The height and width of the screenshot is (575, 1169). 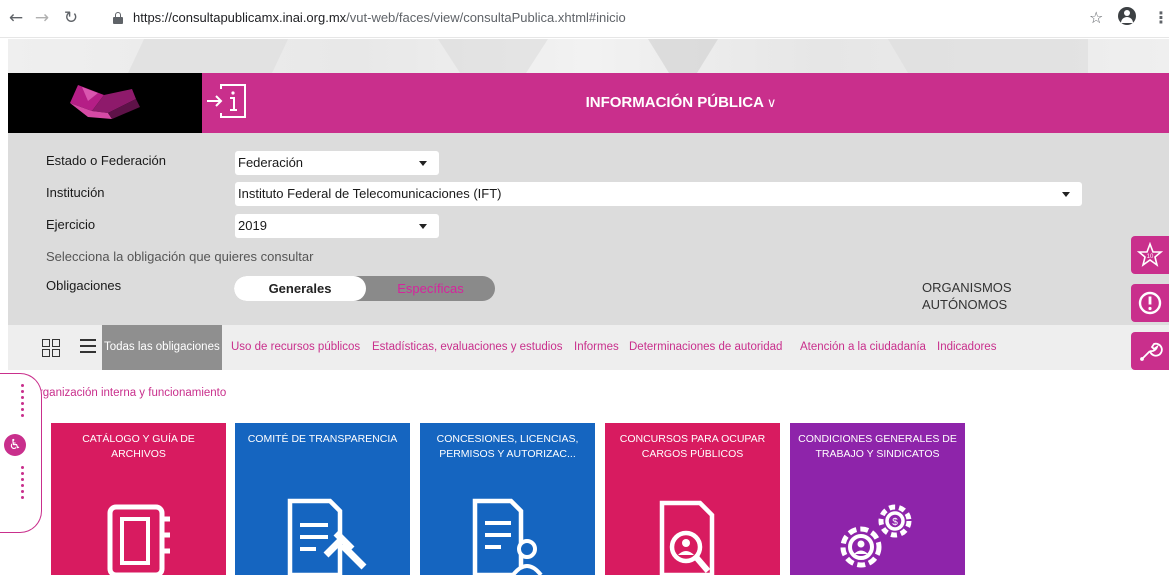 What do you see at coordinates (106, 160) in the screenshot?
I see `estado-label: Estado o Federación` at bounding box center [106, 160].